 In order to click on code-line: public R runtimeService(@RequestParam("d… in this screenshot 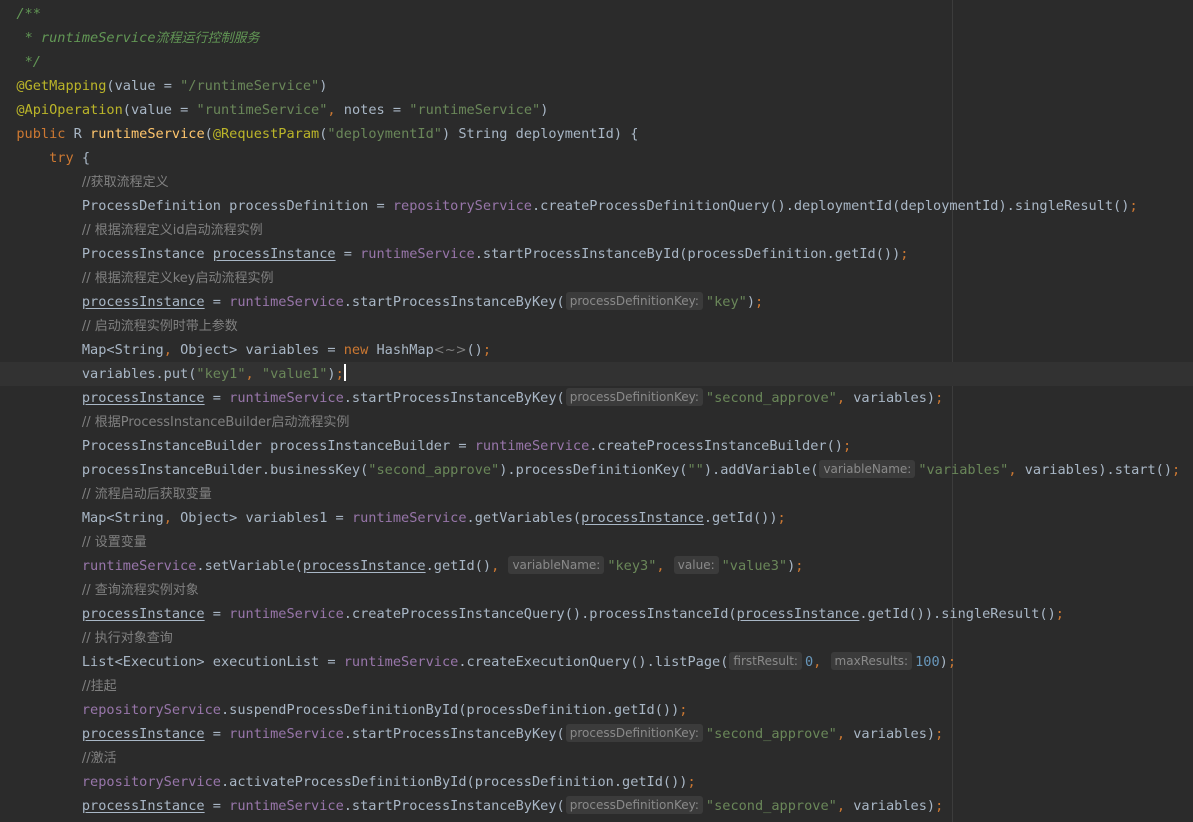, I will do `click(596, 134)`.